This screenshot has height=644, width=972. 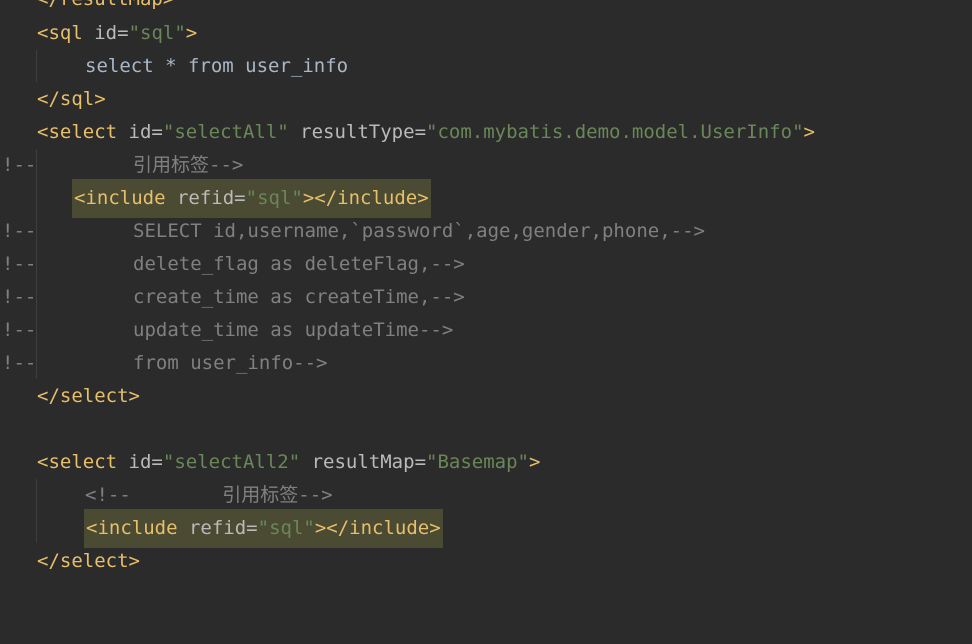 I want to click on closing-tag: </resultMap>, so click(x=105, y=8).